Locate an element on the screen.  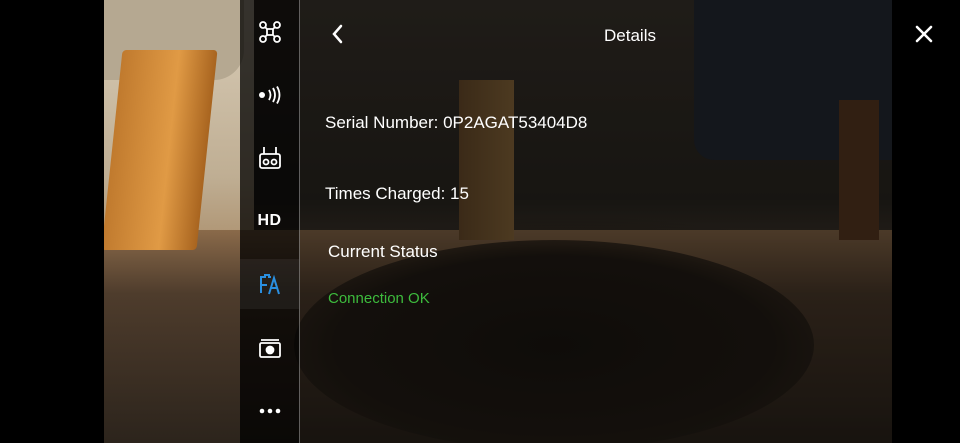
camera-icon is located at coordinates (269, 348).